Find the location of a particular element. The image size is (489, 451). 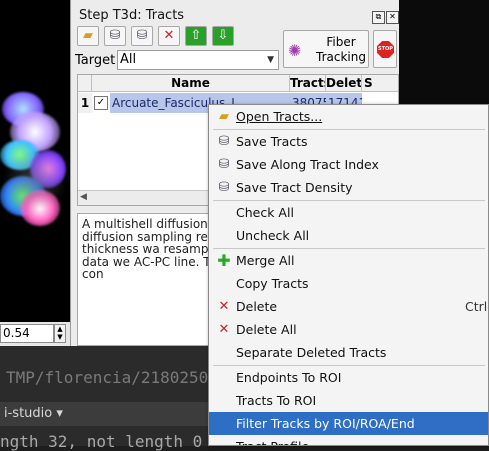

menu-filter-tracks: Filter Tracks by ROI/ROA/End is located at coordinates (348, 423).